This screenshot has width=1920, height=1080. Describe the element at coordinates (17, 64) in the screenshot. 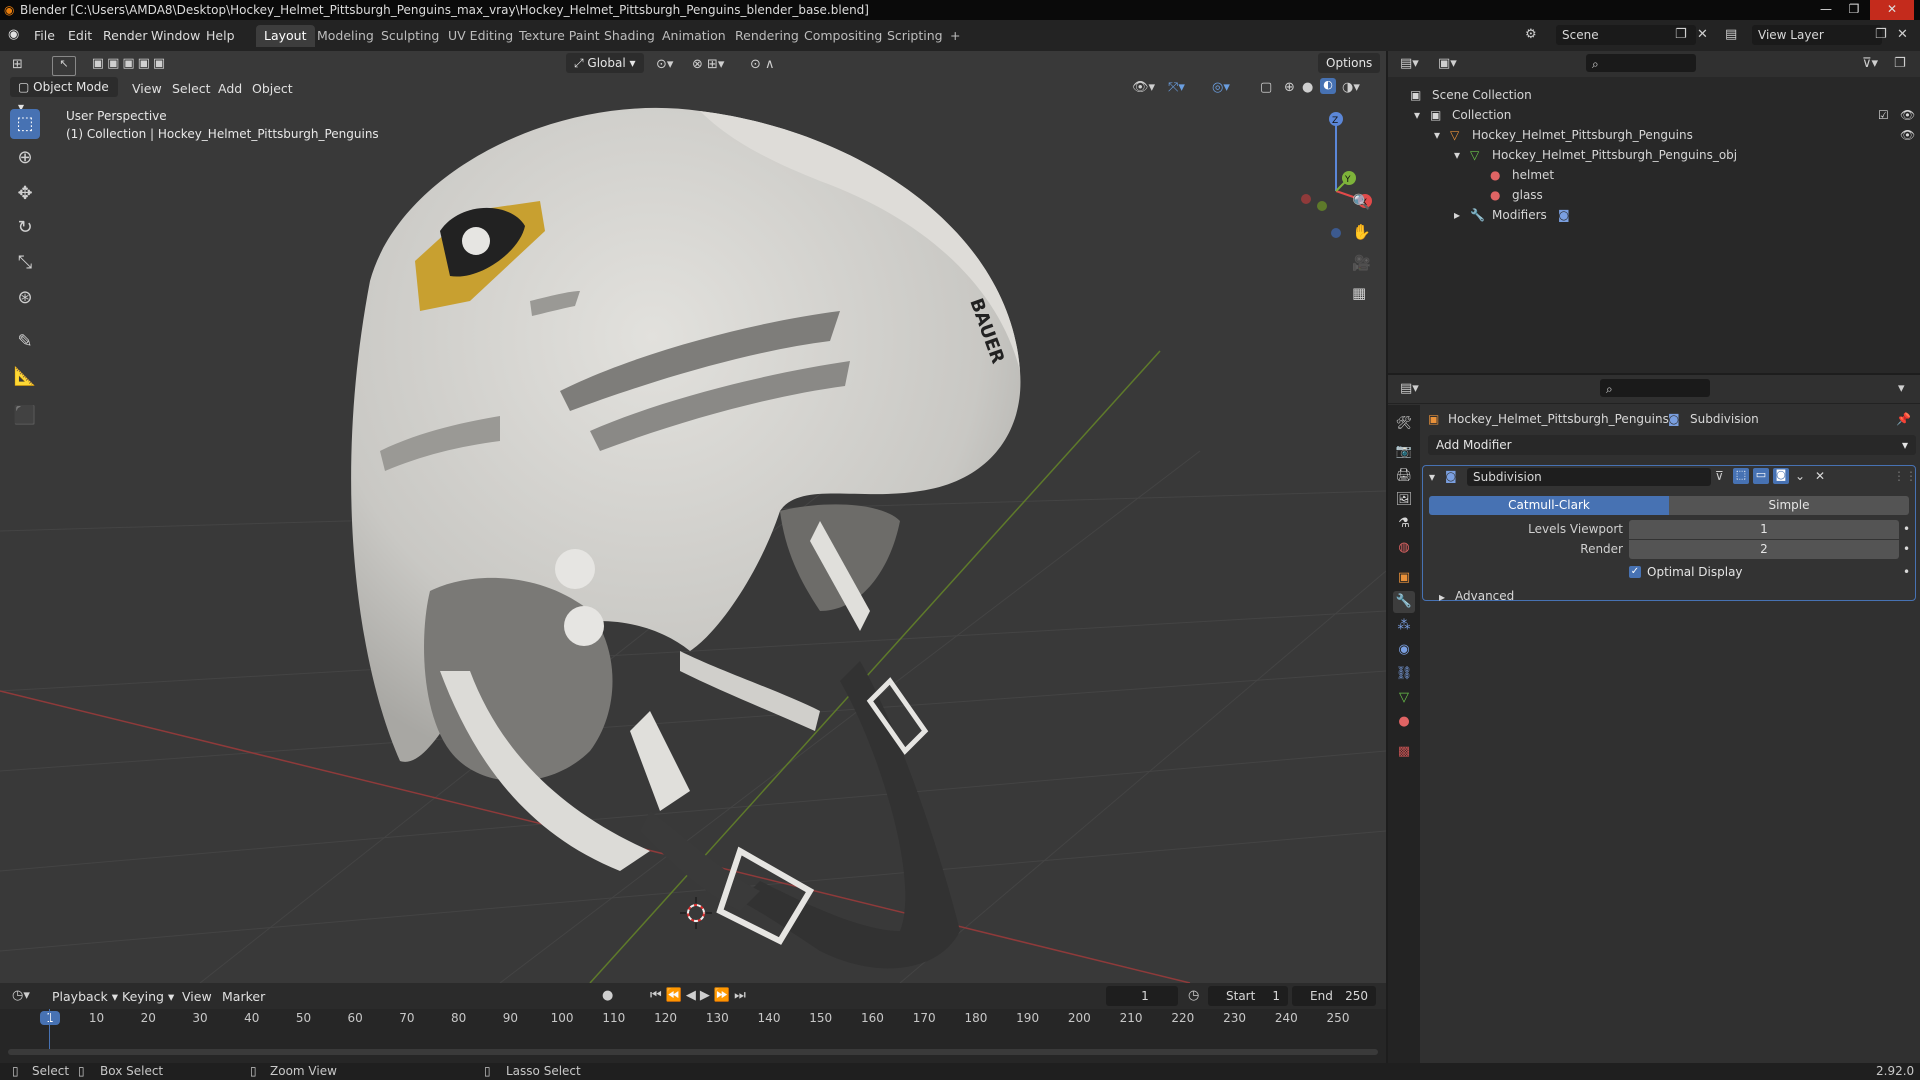

I see `editor-type-icon: ⊞` at that location.